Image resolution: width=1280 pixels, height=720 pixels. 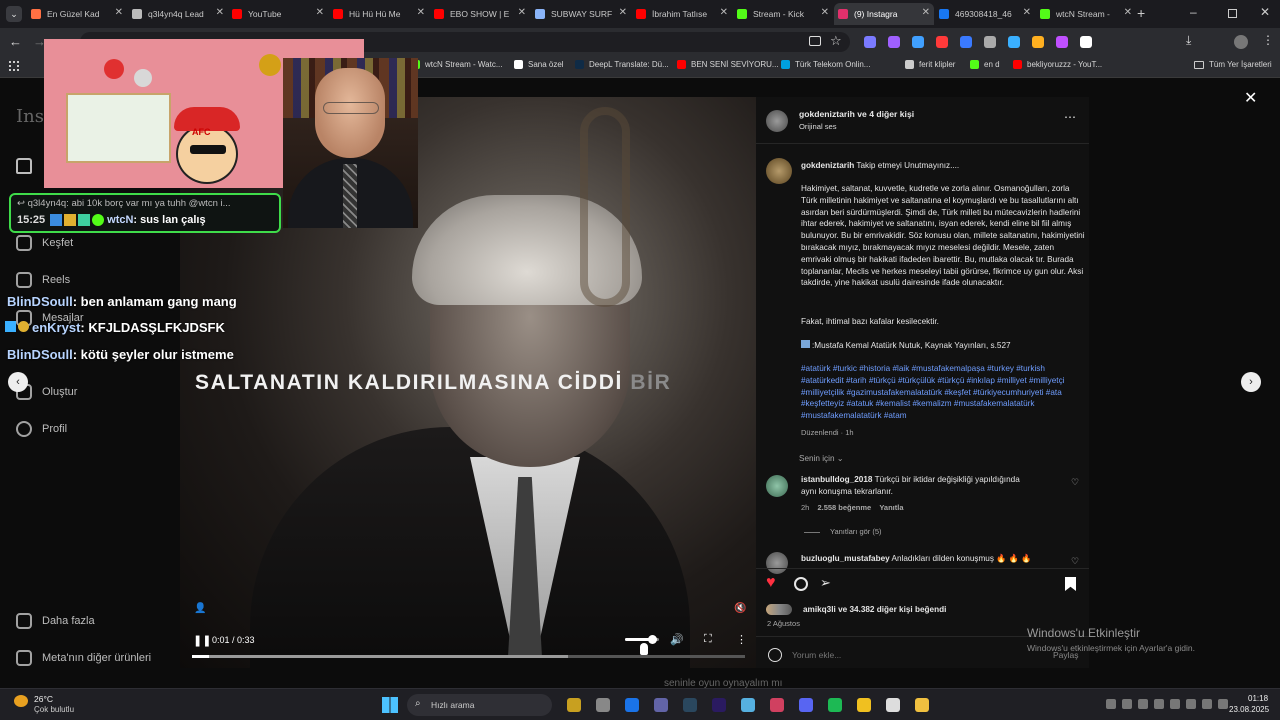 I want to click on caption-avatar, so click(x=779, y=171).